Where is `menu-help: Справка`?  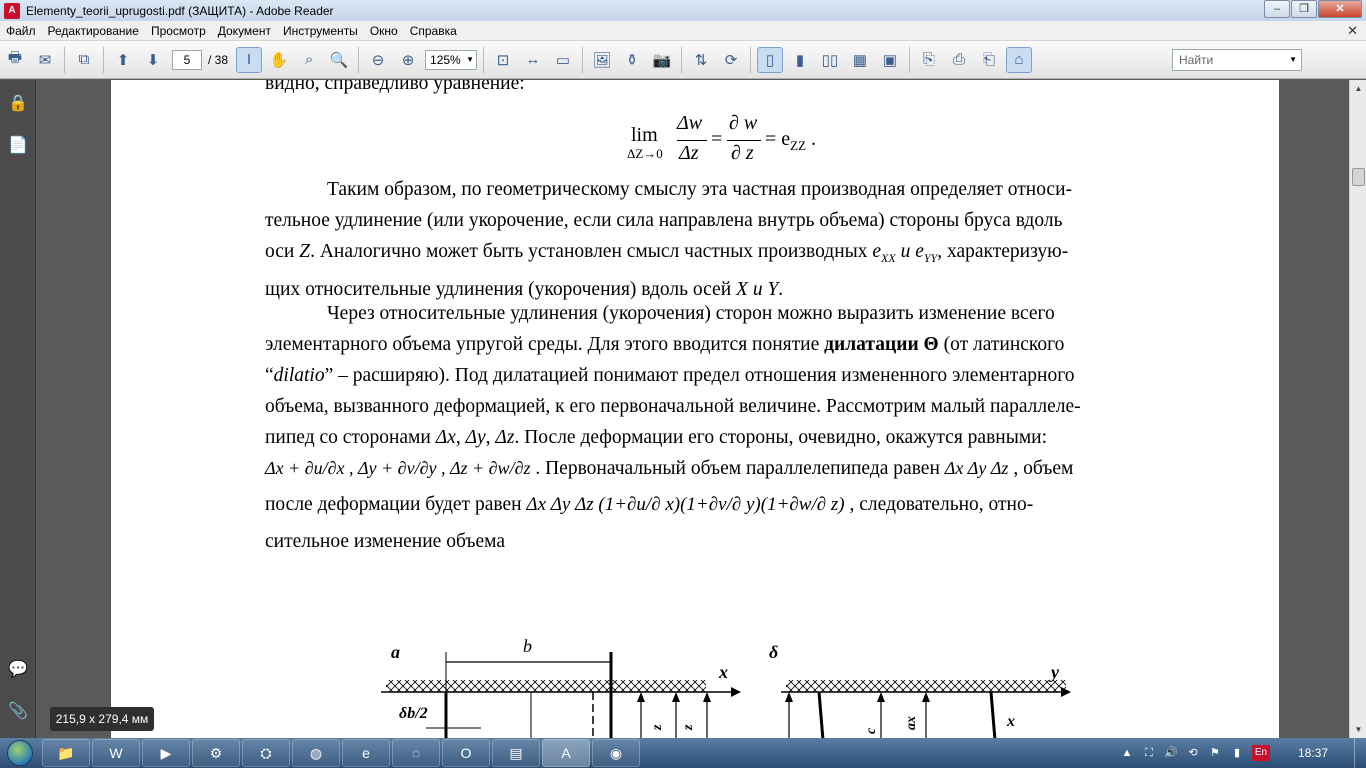 menu-help: Справка is located at coordinates (433, 31).